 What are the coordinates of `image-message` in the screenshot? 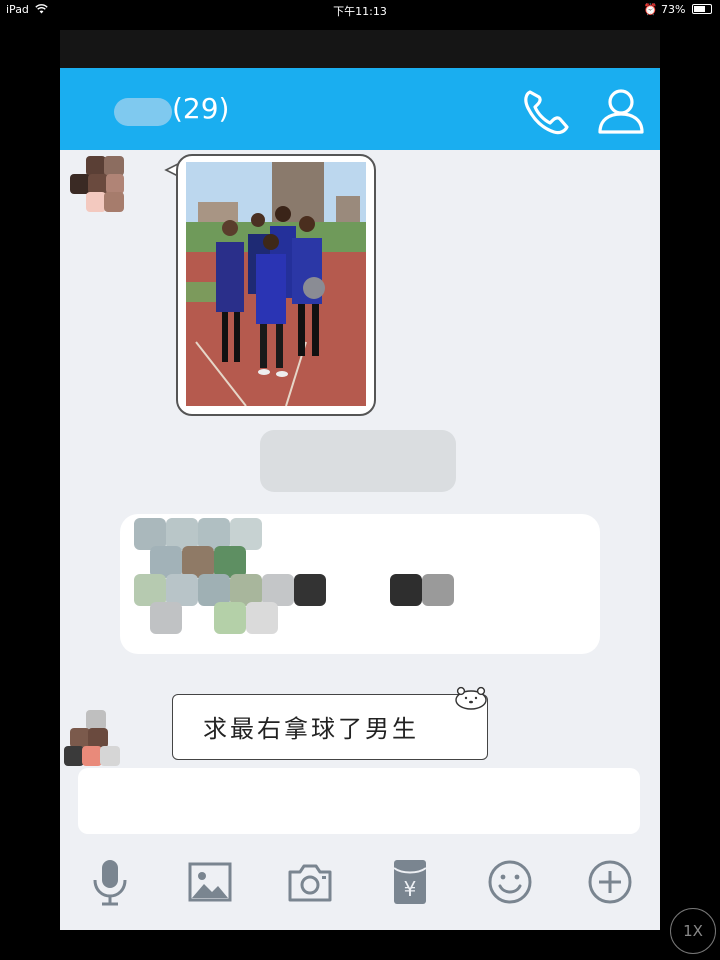 It's located at (276, 285).